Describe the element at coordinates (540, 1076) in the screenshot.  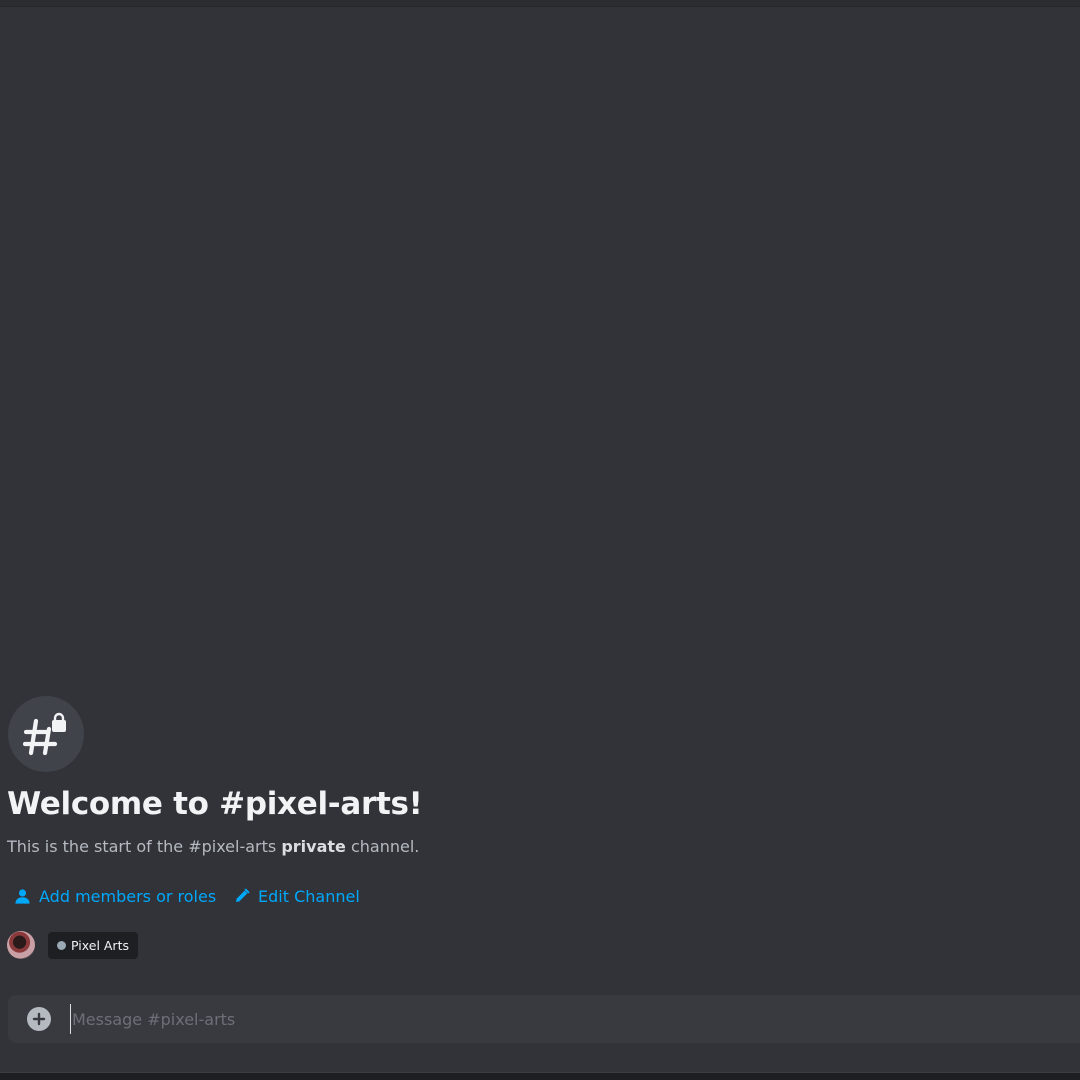
I see `bottom-border` at that location.